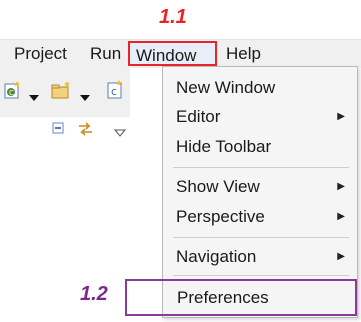  What do you see at coordinates (59, 131) in the screenshot?
I see `collapse-all-icon` at bounding box center [59, 131].